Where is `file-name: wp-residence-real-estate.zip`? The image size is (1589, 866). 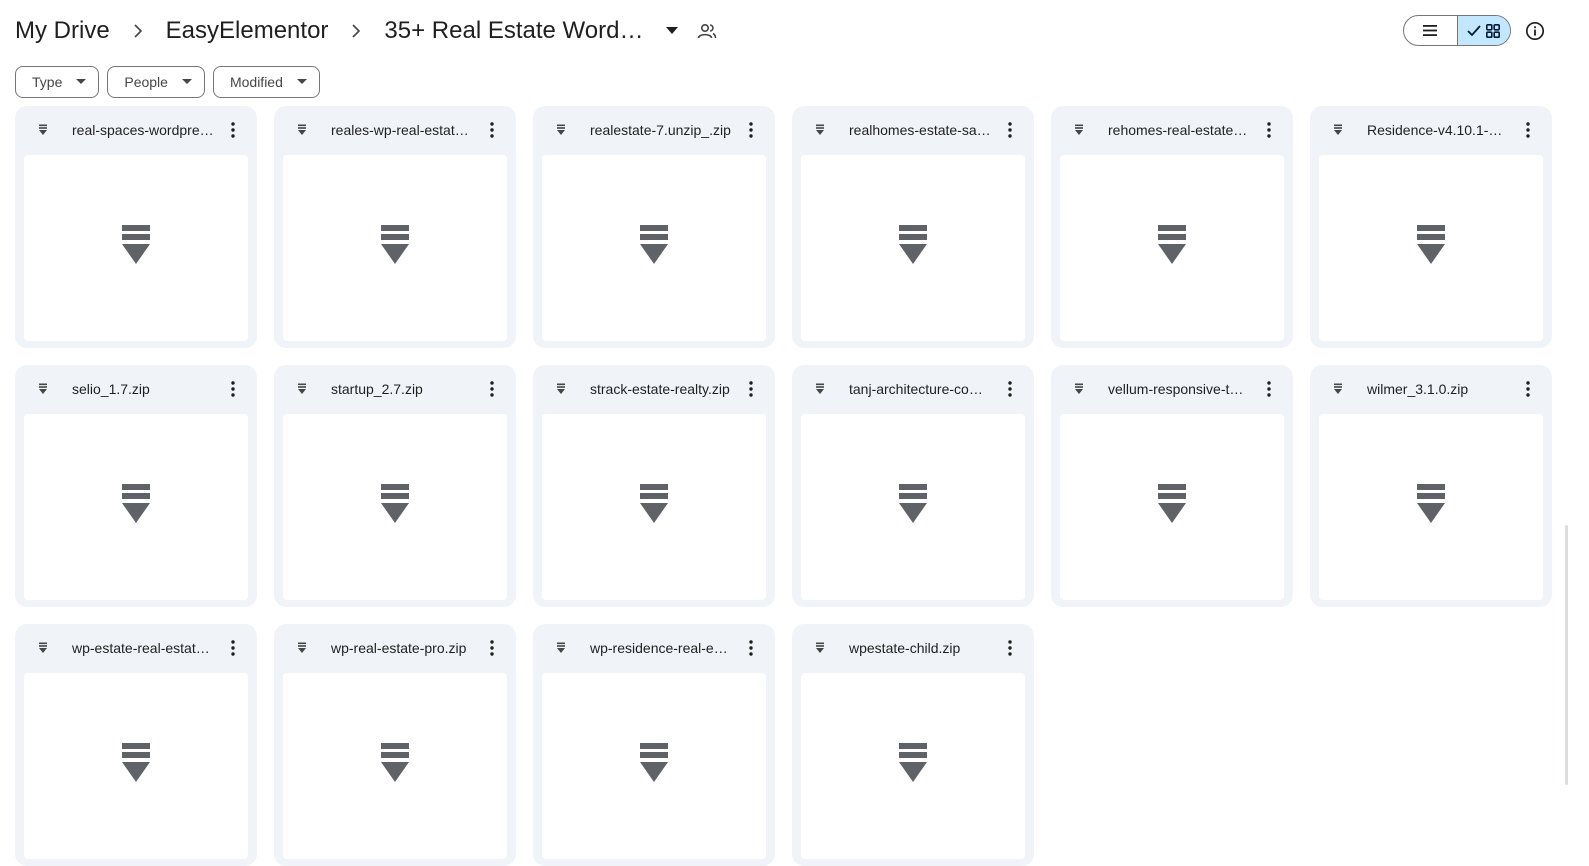
file-name: wp-residence-real-estate.zip is located at coordinates (661, 648).